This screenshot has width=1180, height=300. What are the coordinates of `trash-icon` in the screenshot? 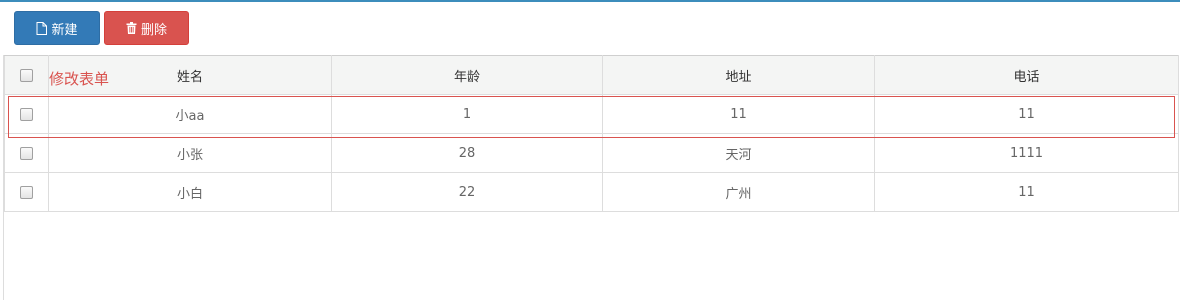 It's located at (131, 28).